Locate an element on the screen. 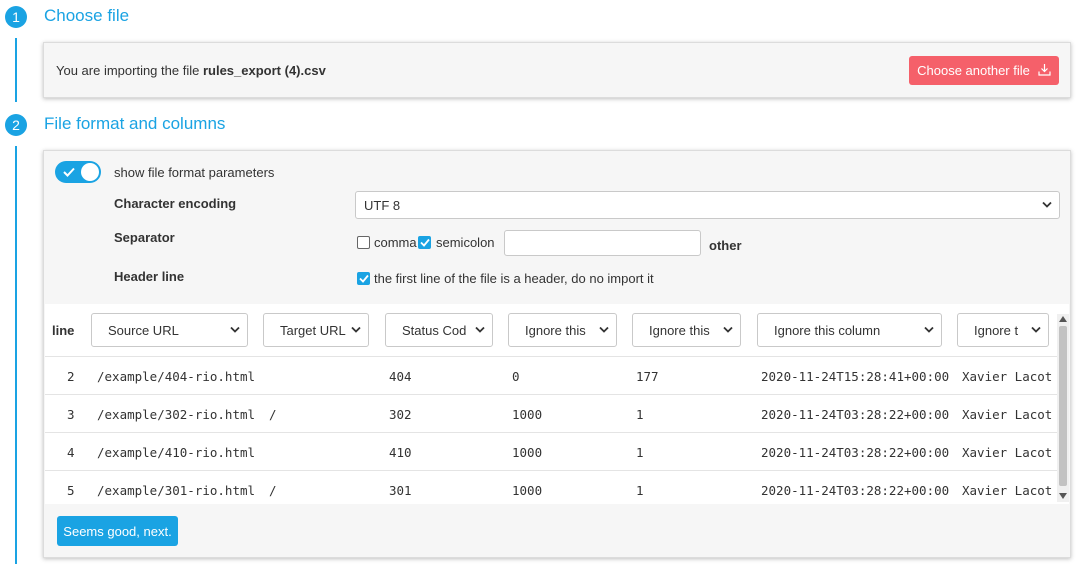  column-mapping-select-col-4: Ignore this is located at coordinates (562, 330).